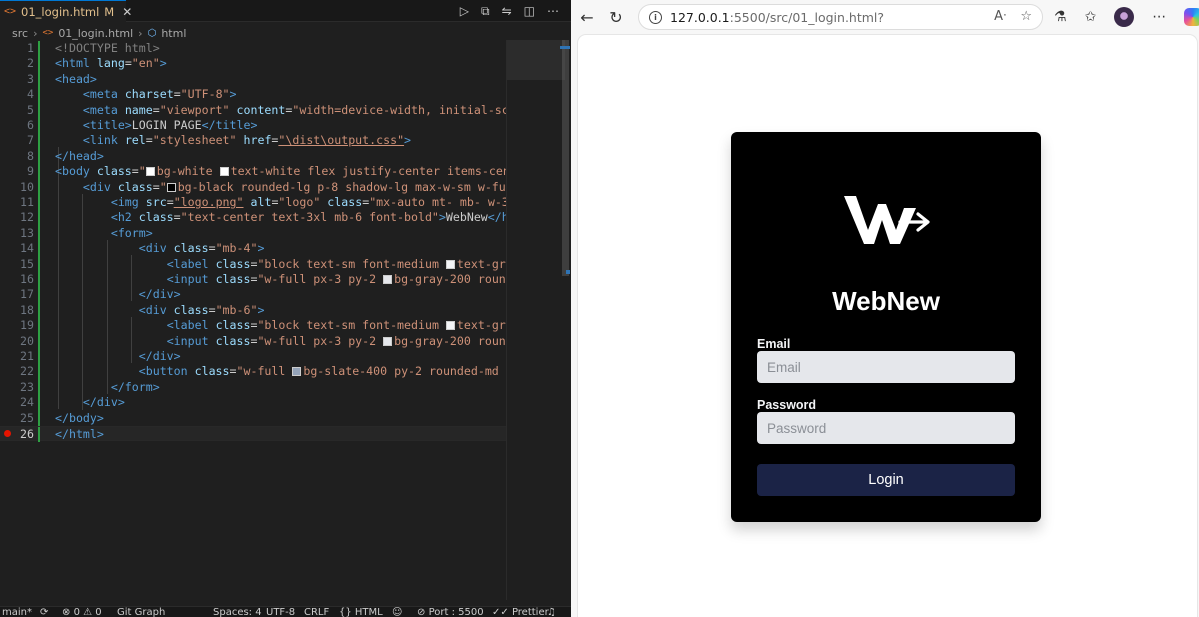 This screenshot has width=1199, height=617. Describe the element at coordinates (237, 612) in the screenshot. I see `status-spaces: Spaces: 4` at that location.